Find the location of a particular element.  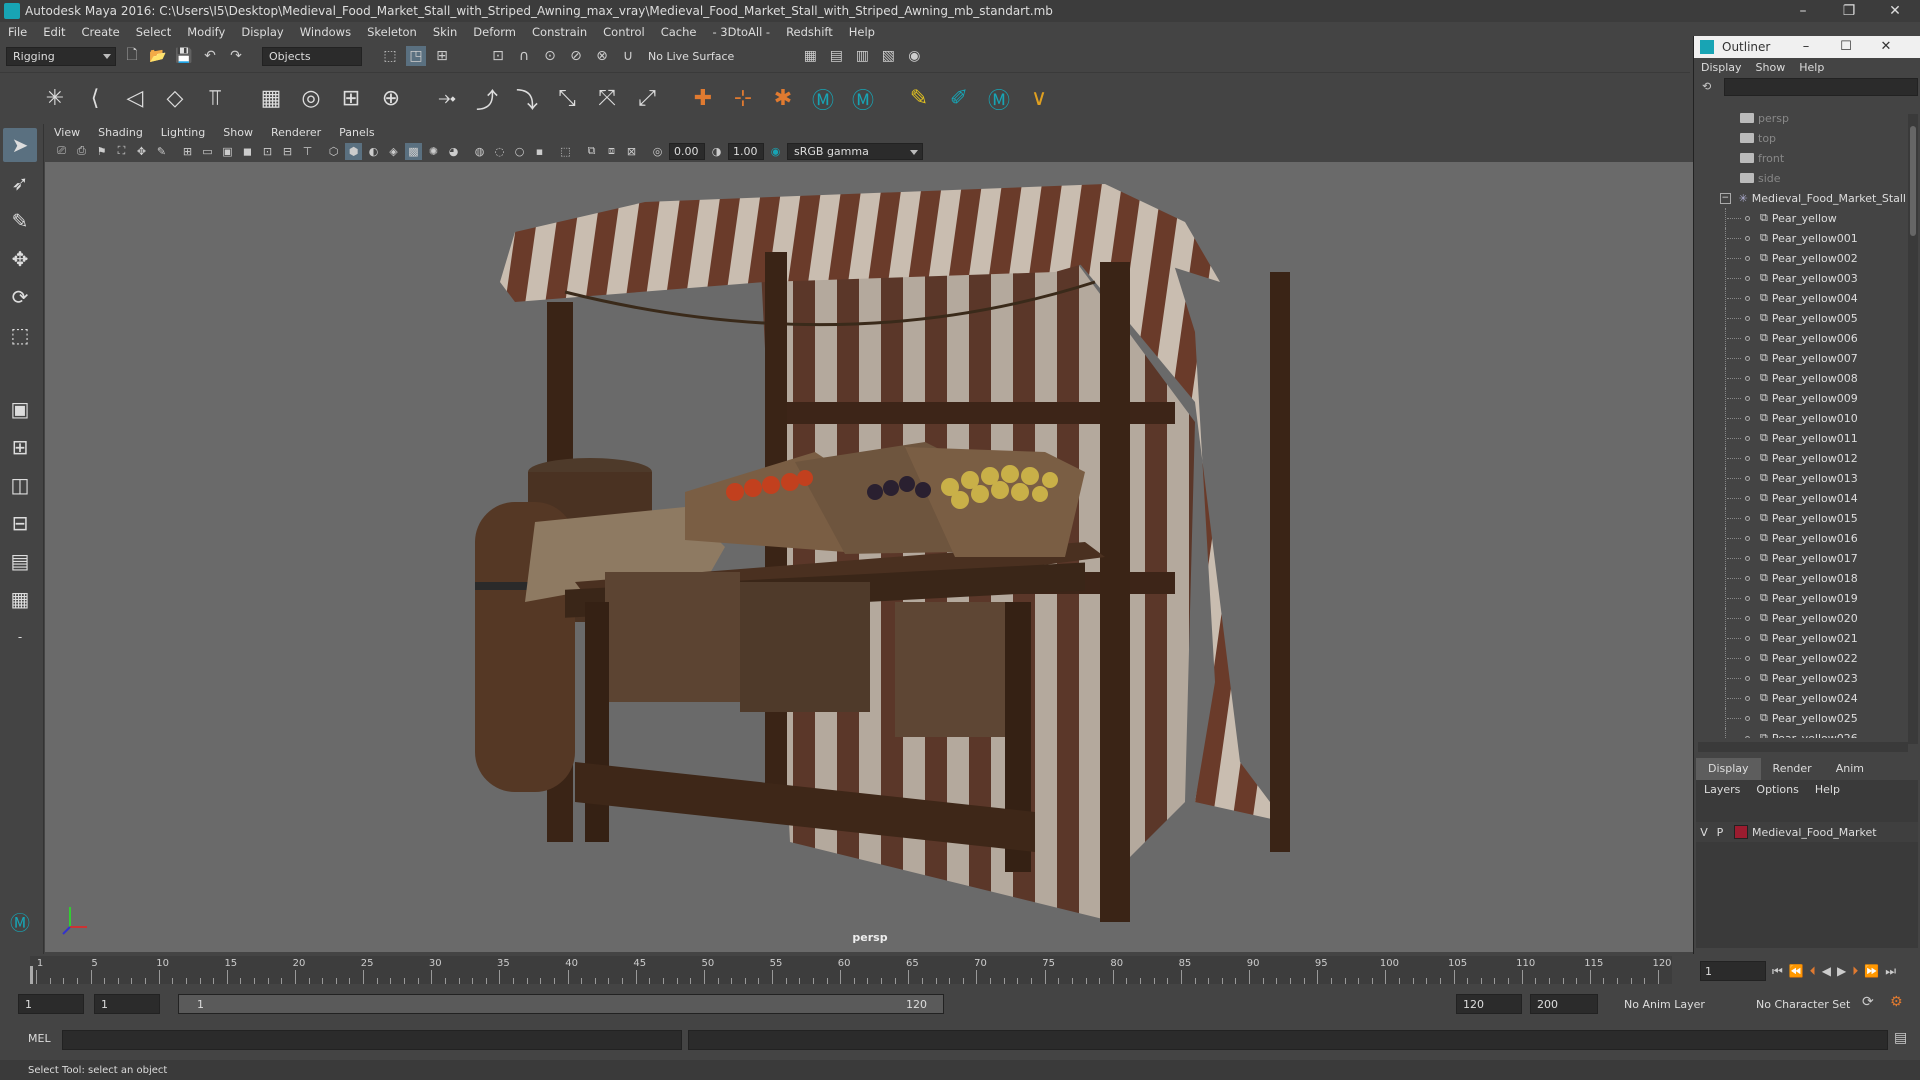

menu-3dtoall: - 3DtoAll - is located at coordinates (741, 32).